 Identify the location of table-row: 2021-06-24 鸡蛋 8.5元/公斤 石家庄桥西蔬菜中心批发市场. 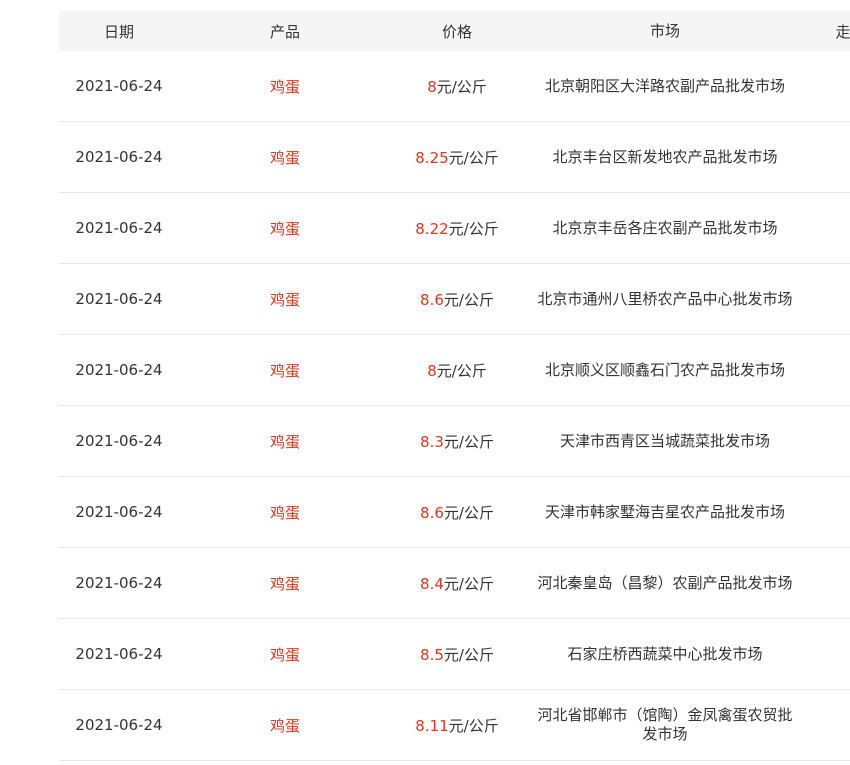
(454, 654).